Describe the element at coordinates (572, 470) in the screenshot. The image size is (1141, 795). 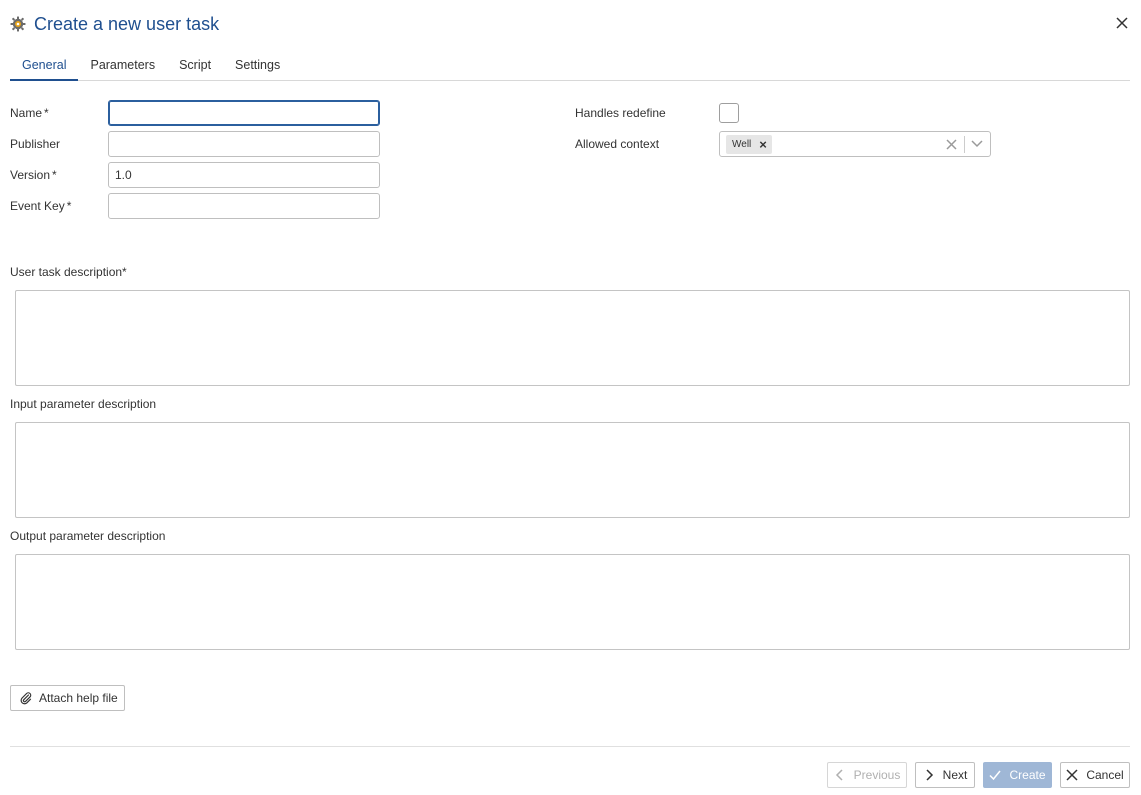
I see `input-parameter-description-input` at that location.